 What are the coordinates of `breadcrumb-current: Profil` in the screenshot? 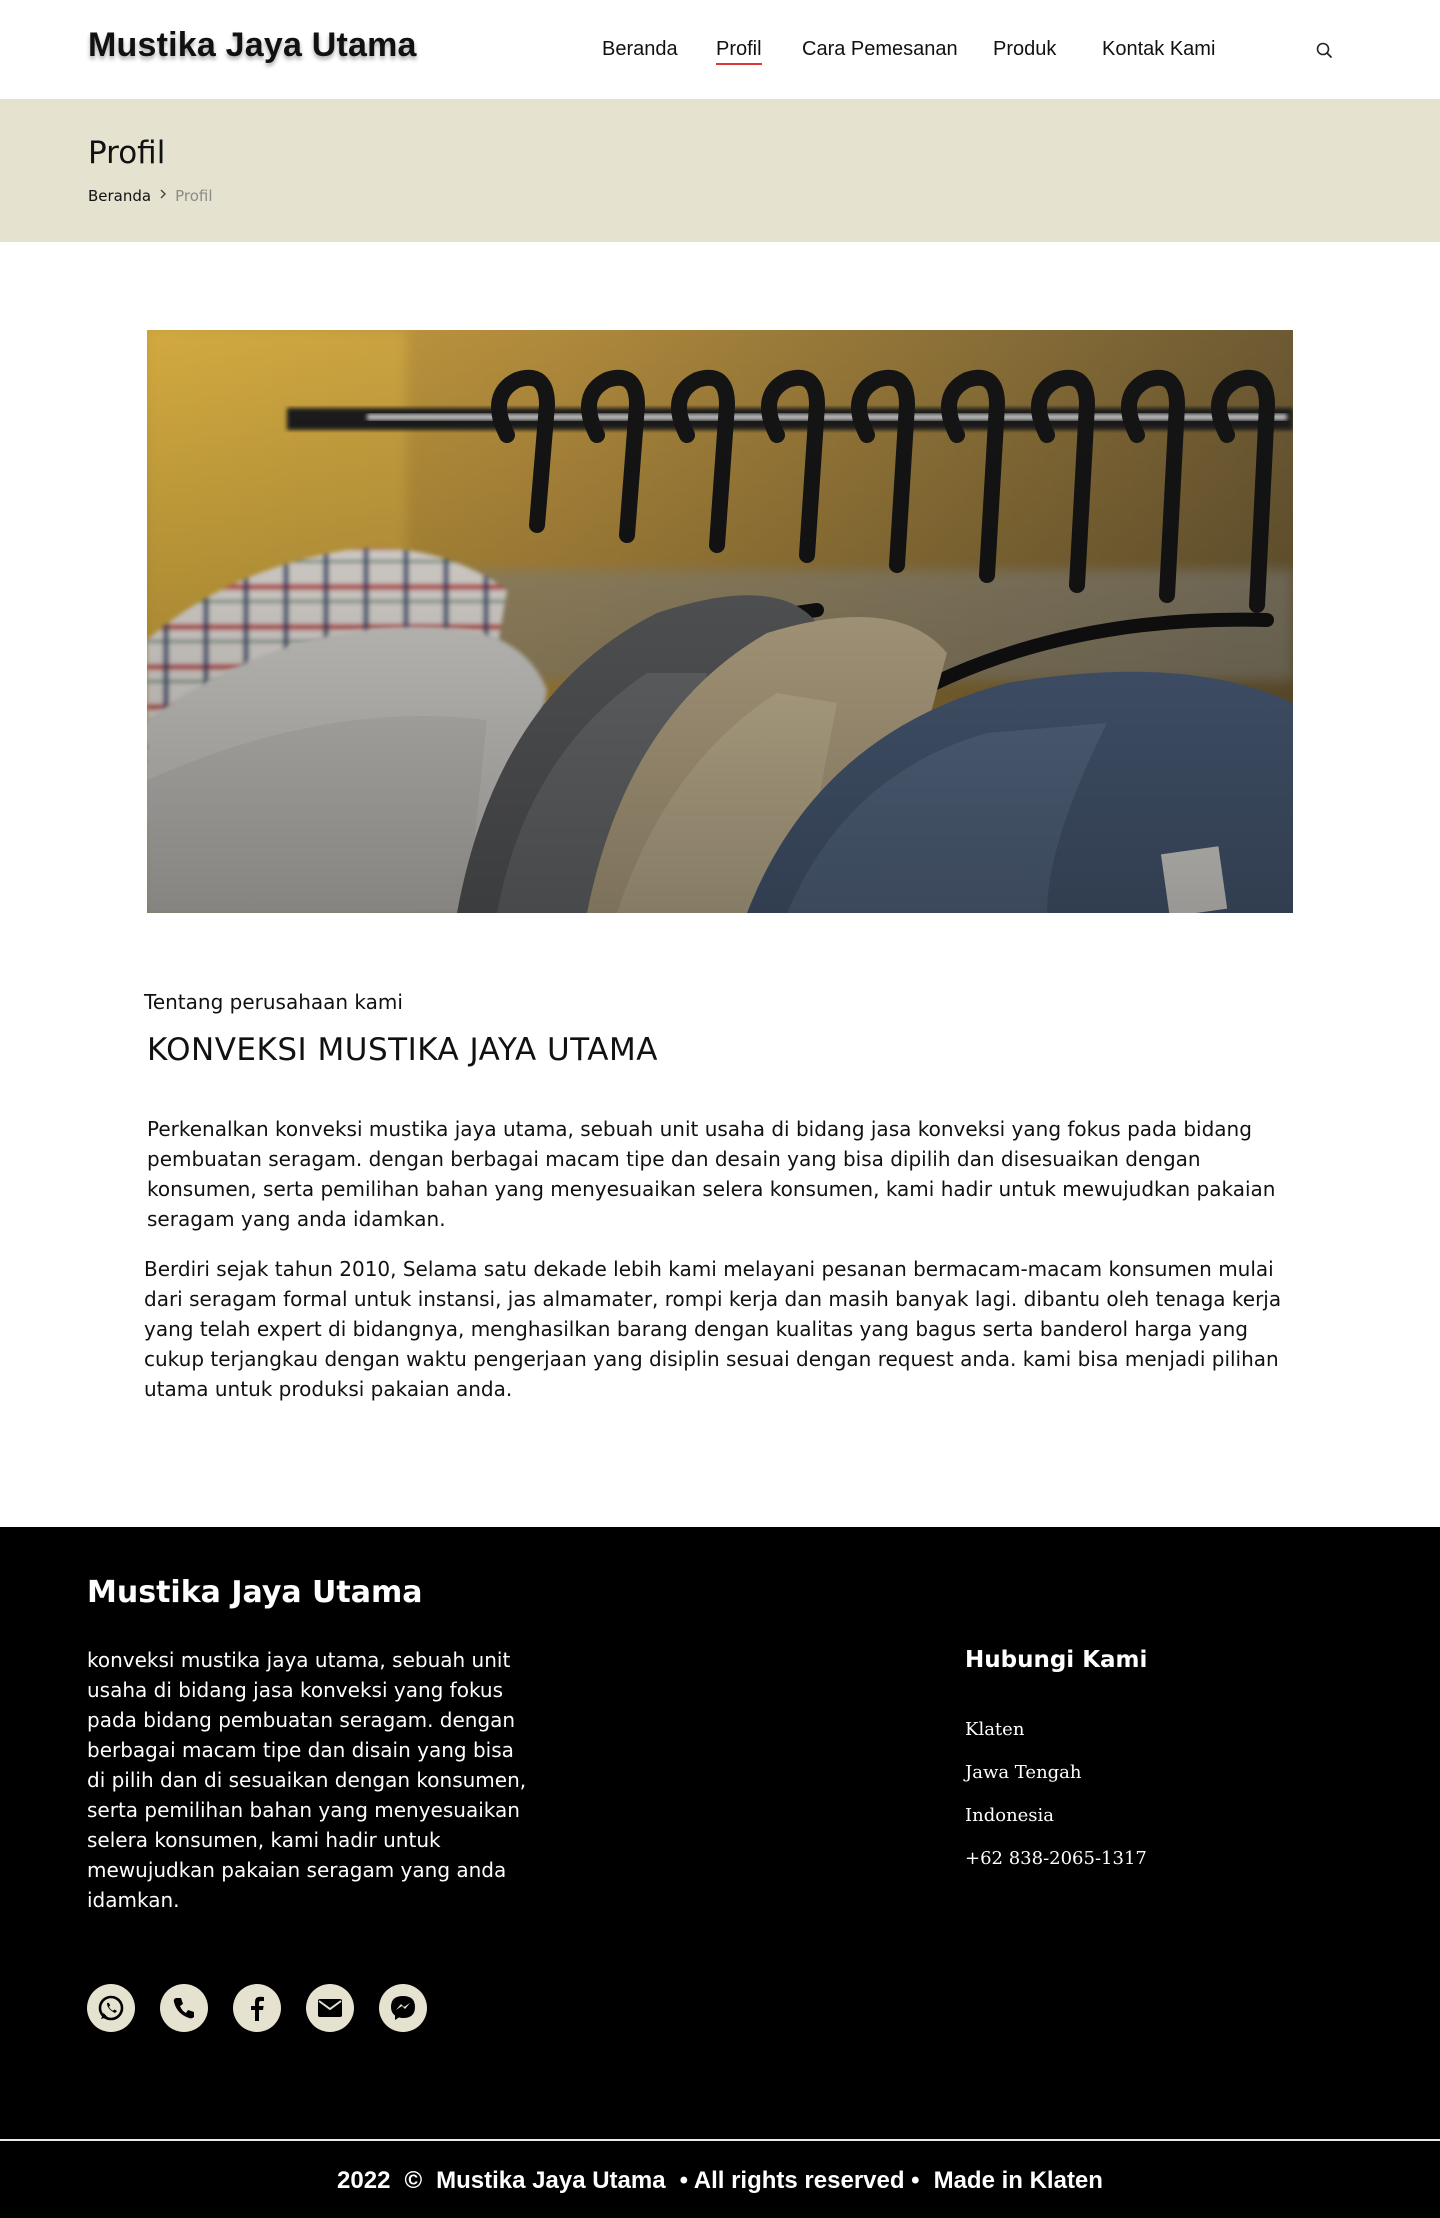 It's located at (194, 196).